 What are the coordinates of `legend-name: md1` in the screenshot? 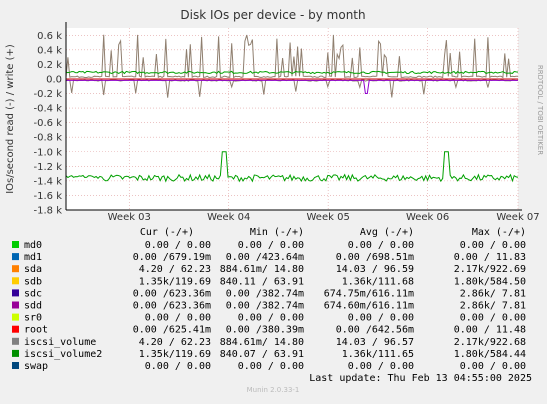 It's located at (33, 257).